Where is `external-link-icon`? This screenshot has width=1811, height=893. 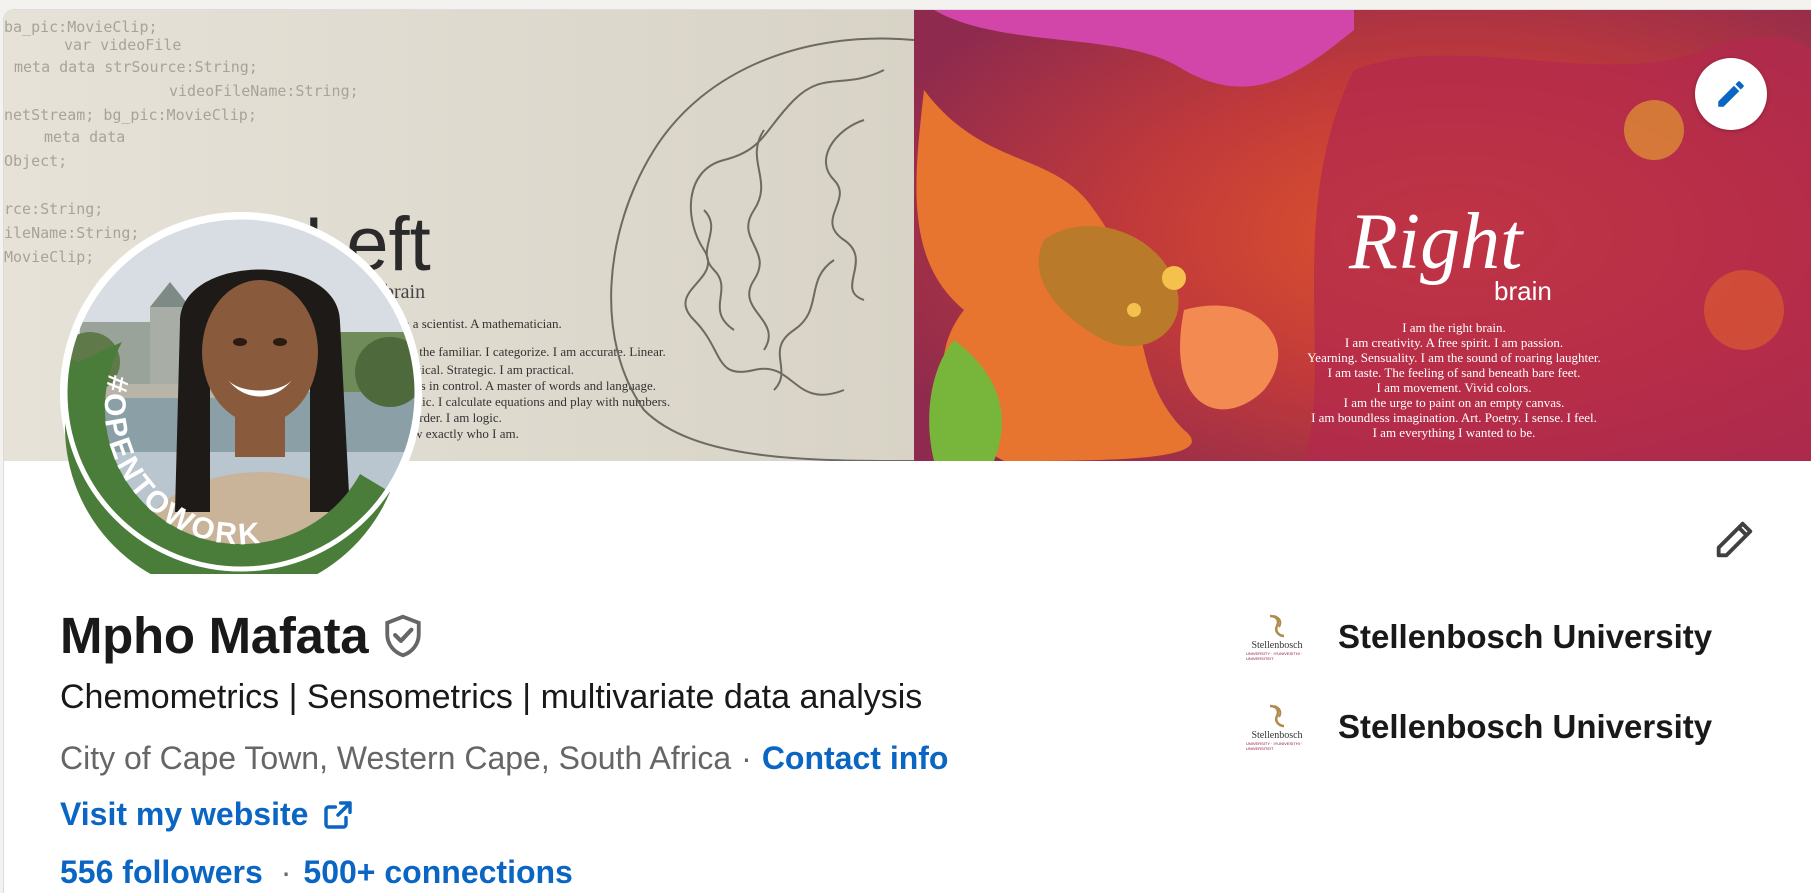 external-link-icon is located at coordinates (338, 815).